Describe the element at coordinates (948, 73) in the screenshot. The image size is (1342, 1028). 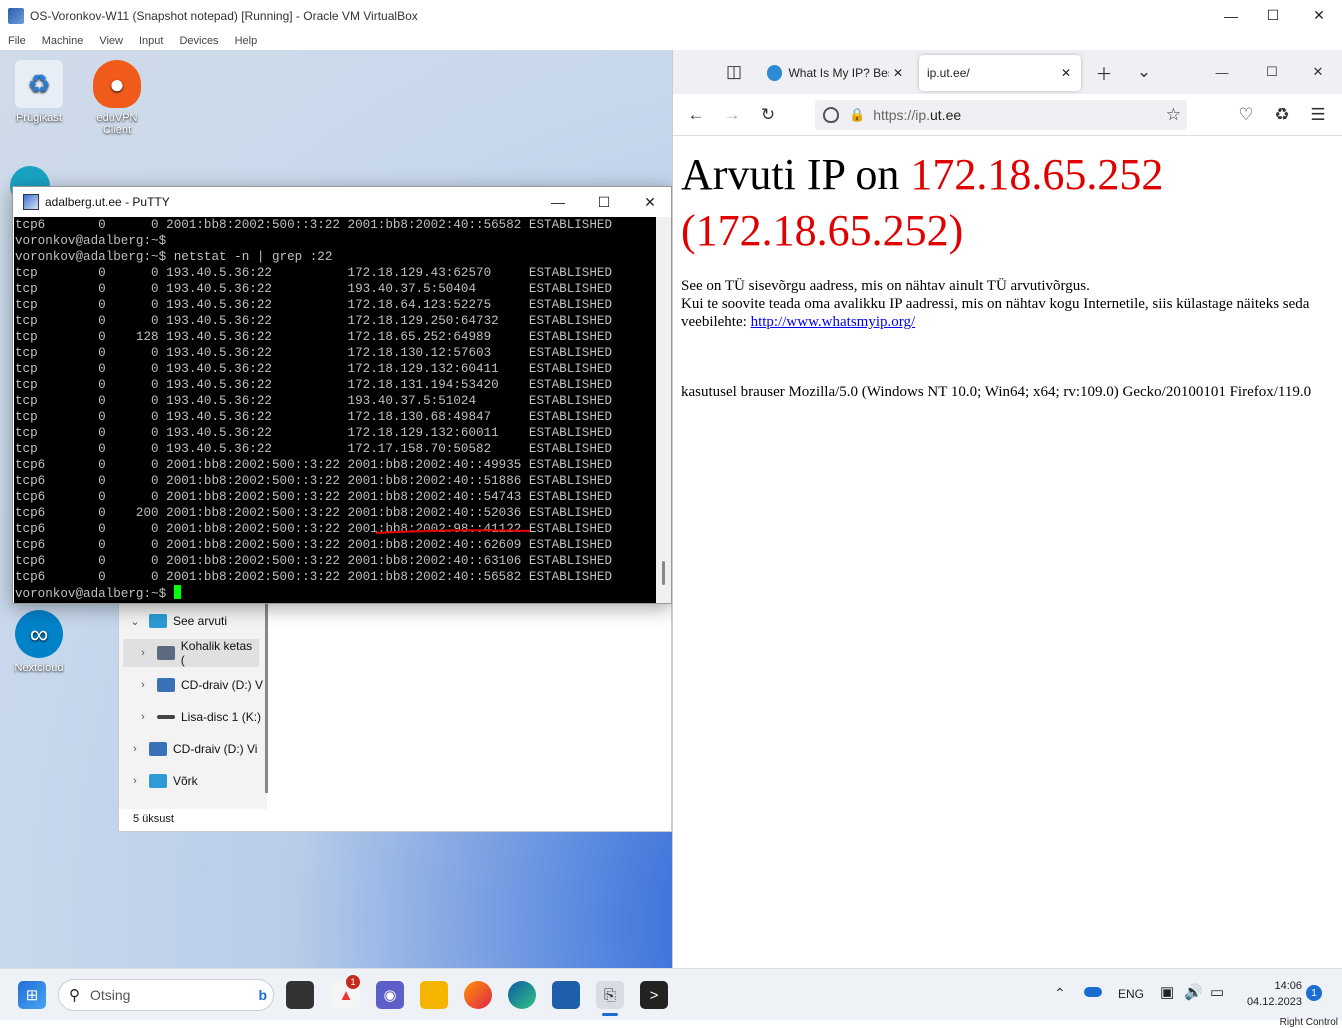
I see `tab-label: ip.ut.ee/` at that location.